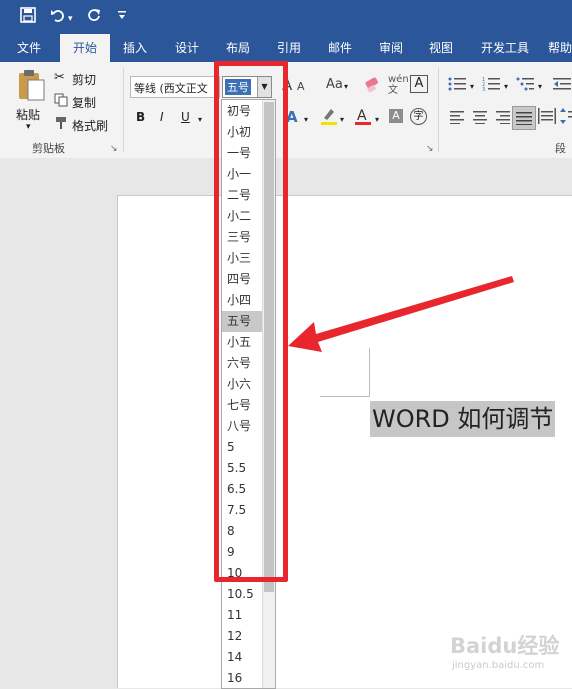 This screenshot has width=572, height=689. I want to click on cut-label: 剪切, so click(84, 80).